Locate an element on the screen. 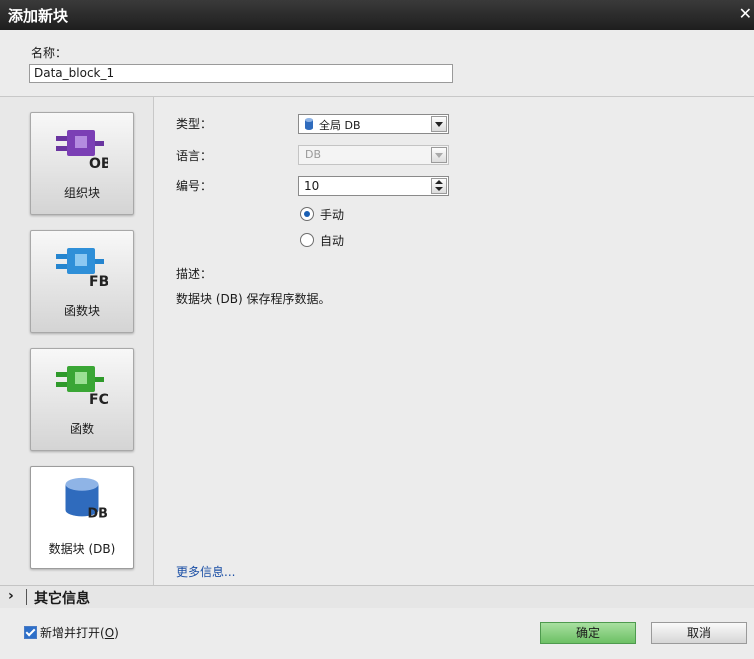 This screenshot has width=754, height=659. radio-auto-label: 自动 is located at coordinates (332, 241).